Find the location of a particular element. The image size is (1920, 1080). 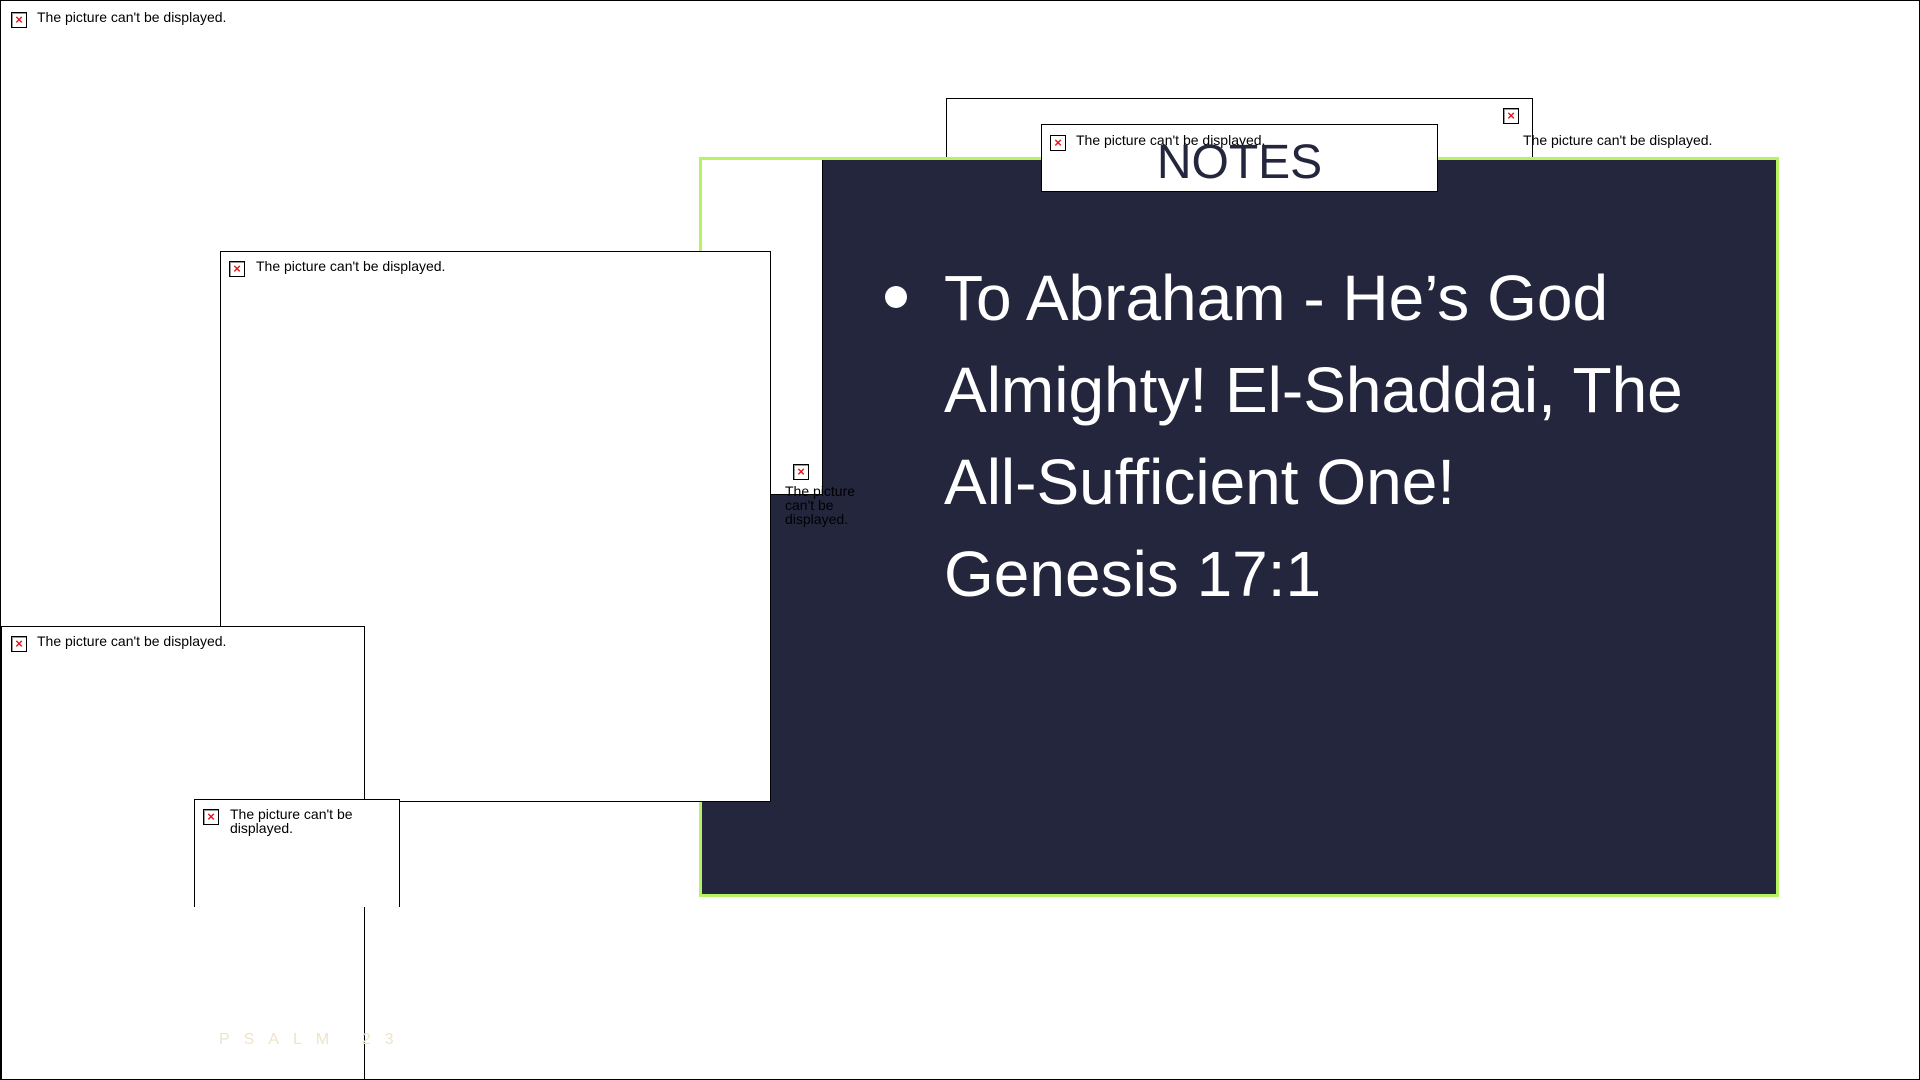

broken-picture-top-right: The picture can't be displayed. is located at coordinates (1623, 142).